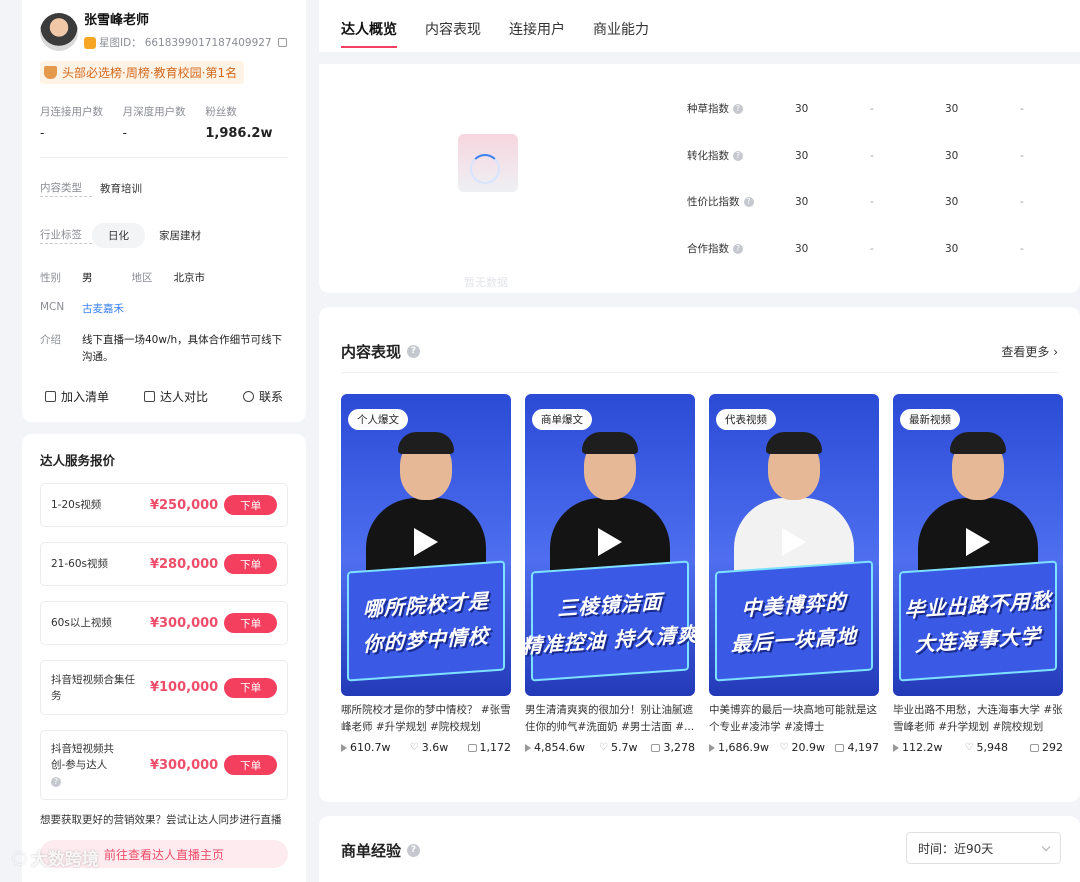  I want to click on video-caption-line: 精准控油 持久清爽, so click(610, 640).